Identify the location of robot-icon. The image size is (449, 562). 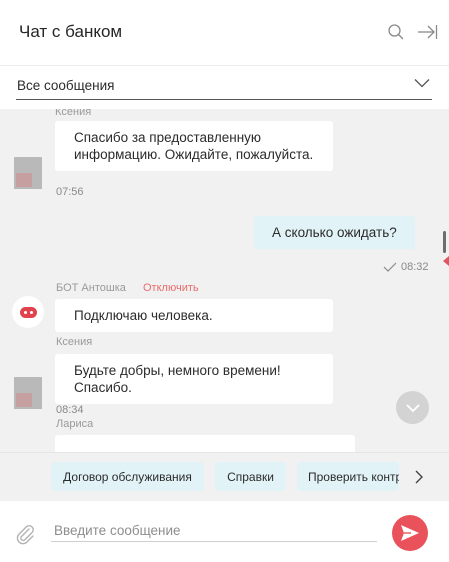
(28, 312).